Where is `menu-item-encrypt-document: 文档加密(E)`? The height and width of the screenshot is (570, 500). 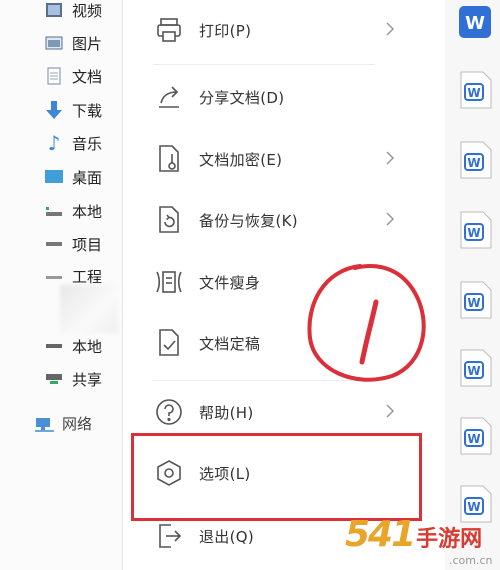 menu-item-encrypt-document: 文档加密(E) is located at coordinates (275, 159).